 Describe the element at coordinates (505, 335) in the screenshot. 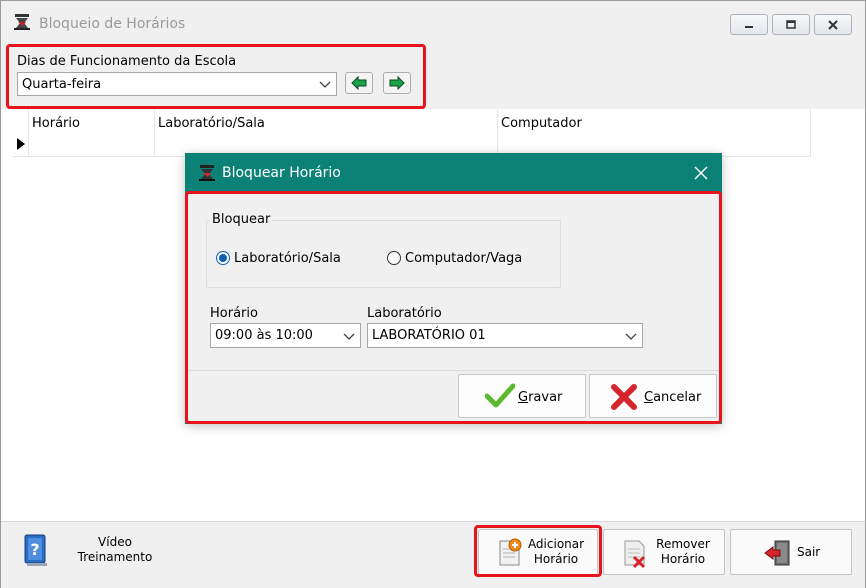

I see `laboratorio-select: LABORATÓRIO 01` at that location.